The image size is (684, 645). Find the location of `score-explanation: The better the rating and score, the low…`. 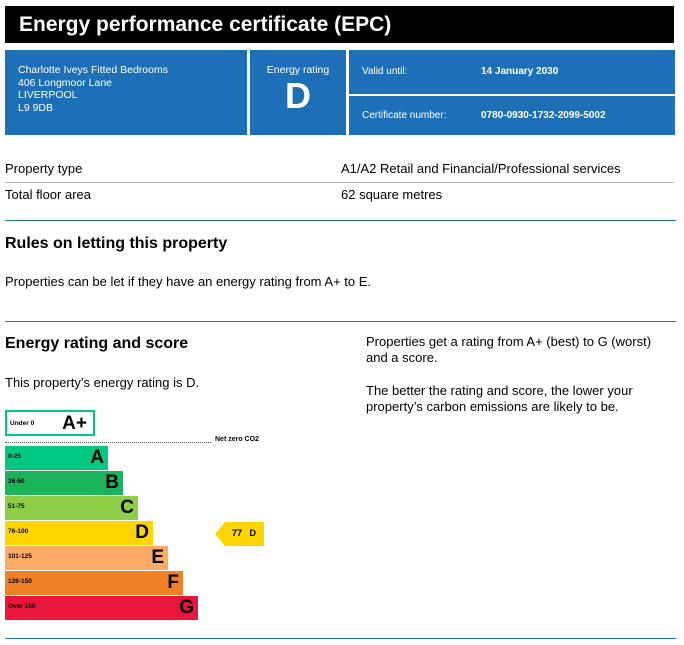

score-explanation: The better the rating and score, the low… is located at coordinates (499, 398).